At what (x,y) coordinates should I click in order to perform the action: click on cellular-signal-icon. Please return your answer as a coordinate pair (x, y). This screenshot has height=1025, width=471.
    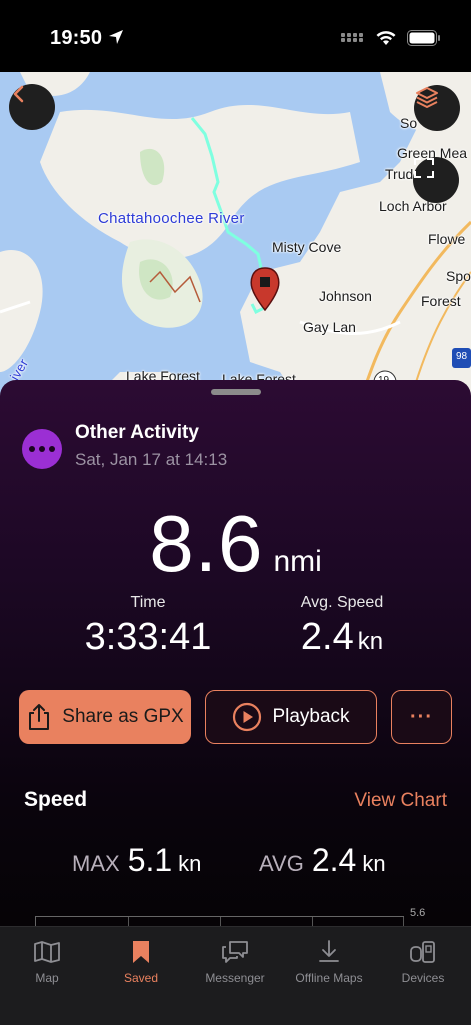
    Looking at the image, I should click on (352, 37).